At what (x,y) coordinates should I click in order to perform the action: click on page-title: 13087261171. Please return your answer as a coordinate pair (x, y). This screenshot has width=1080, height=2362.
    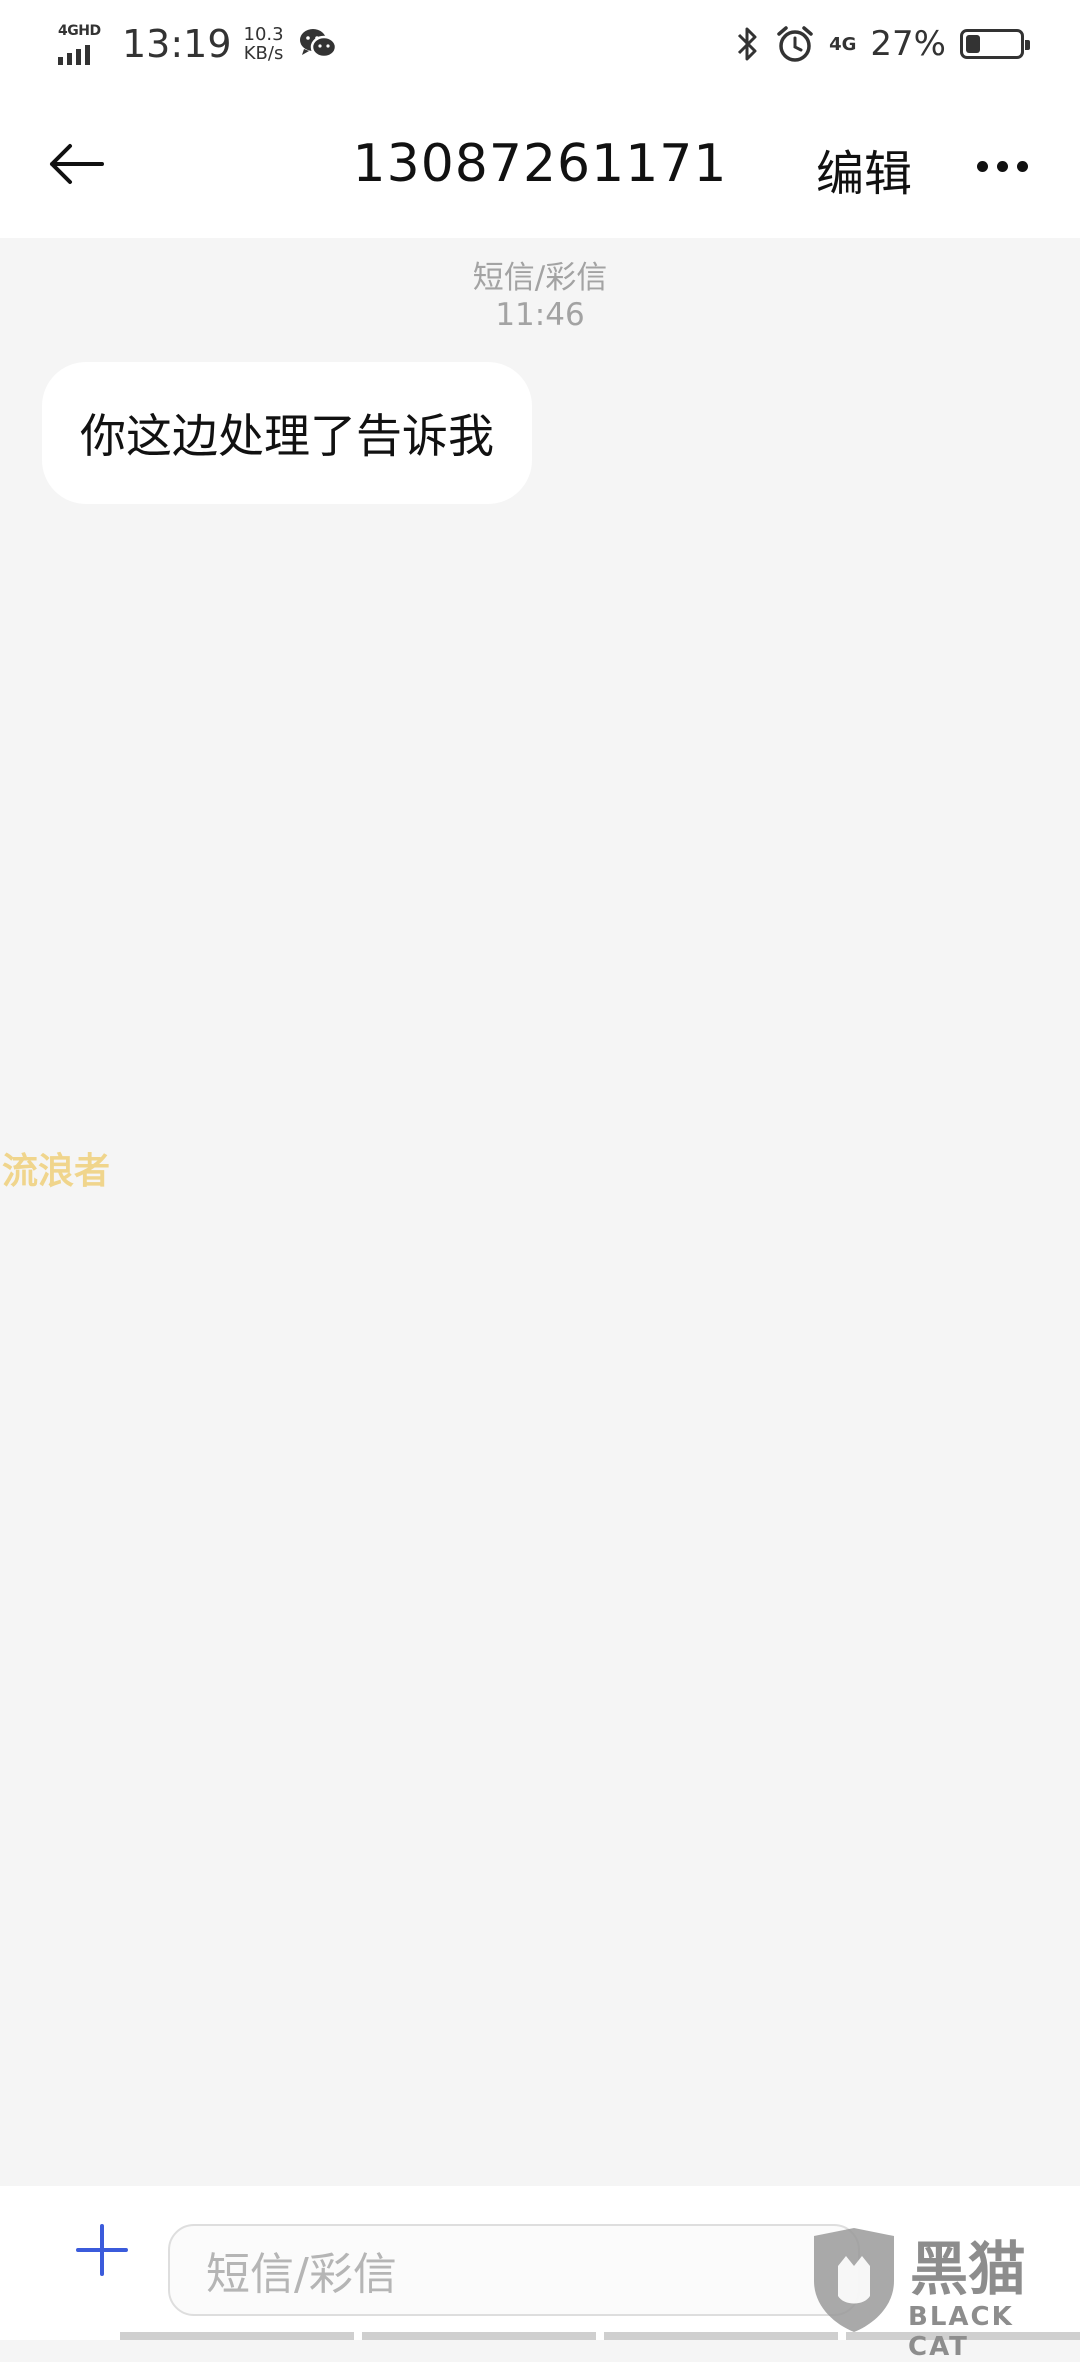
    Looking at the image, I should click on (540, 164).